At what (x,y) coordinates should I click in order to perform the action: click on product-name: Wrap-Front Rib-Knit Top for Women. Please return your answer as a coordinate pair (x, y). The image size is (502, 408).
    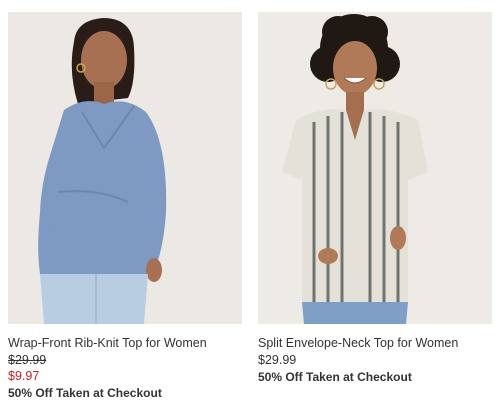
    Looking at the image, I should click on (125, 343).